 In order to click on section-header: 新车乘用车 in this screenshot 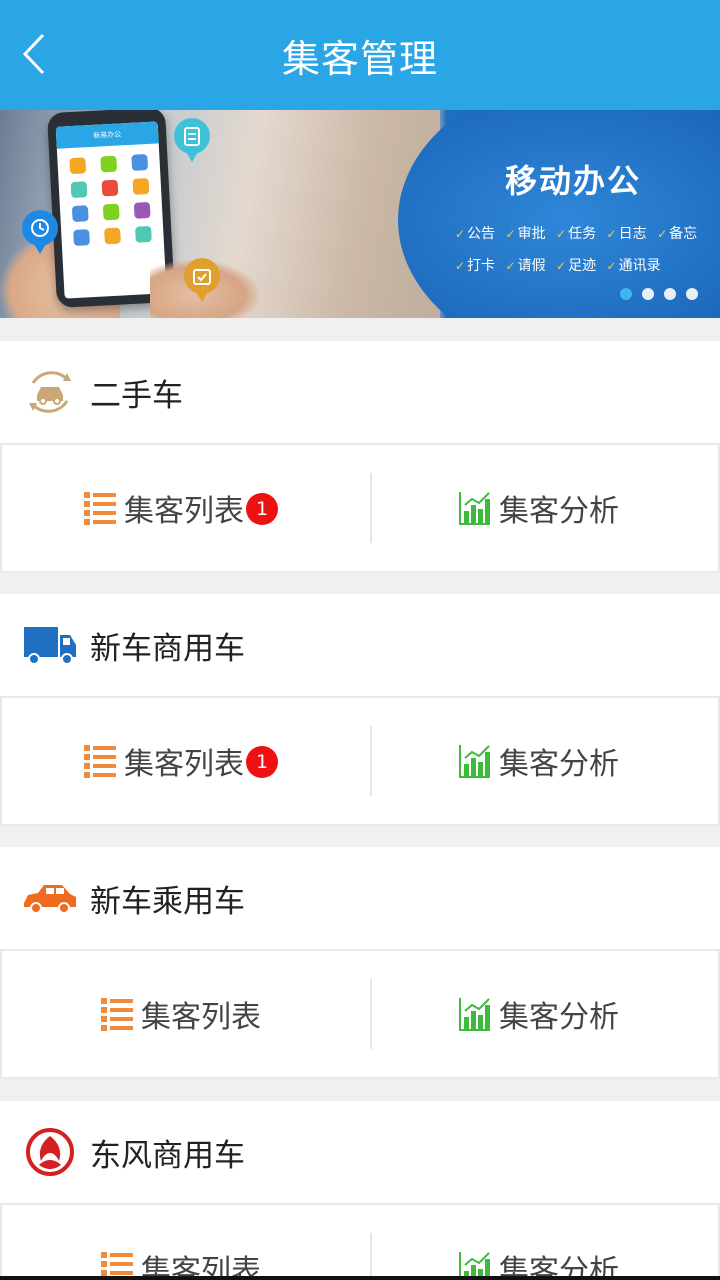, I will do `click(360, 898)`.